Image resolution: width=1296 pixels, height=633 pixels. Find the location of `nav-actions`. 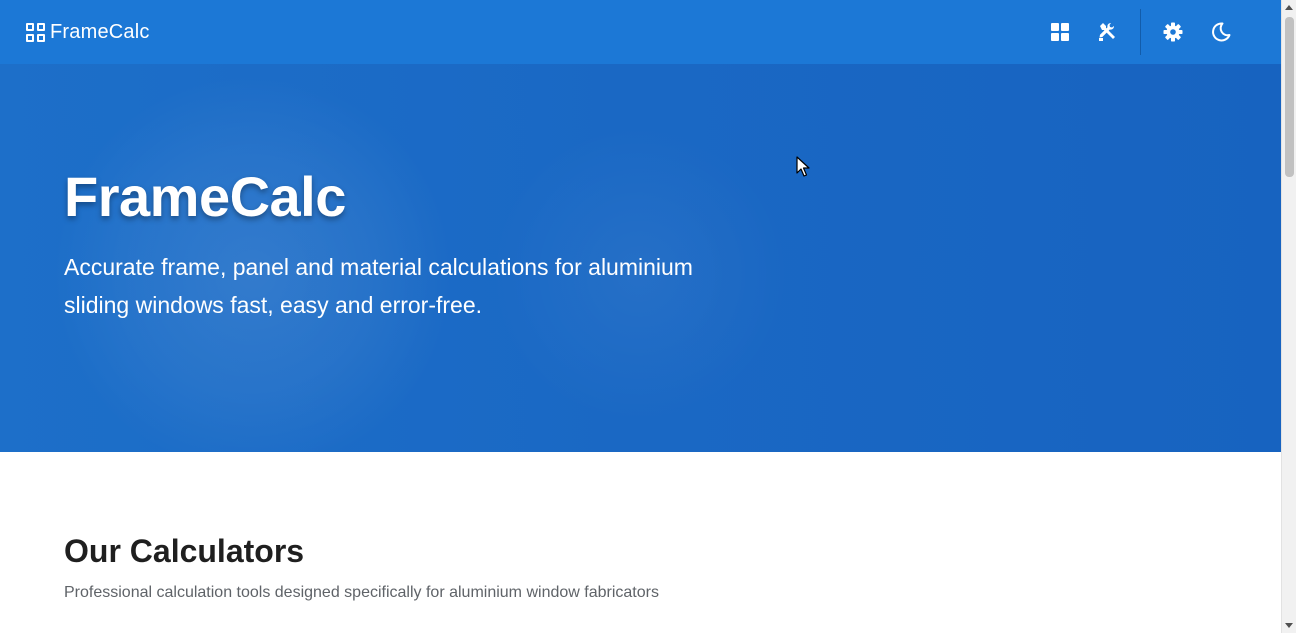

nav-actions is located at coordinates (1140, 32).